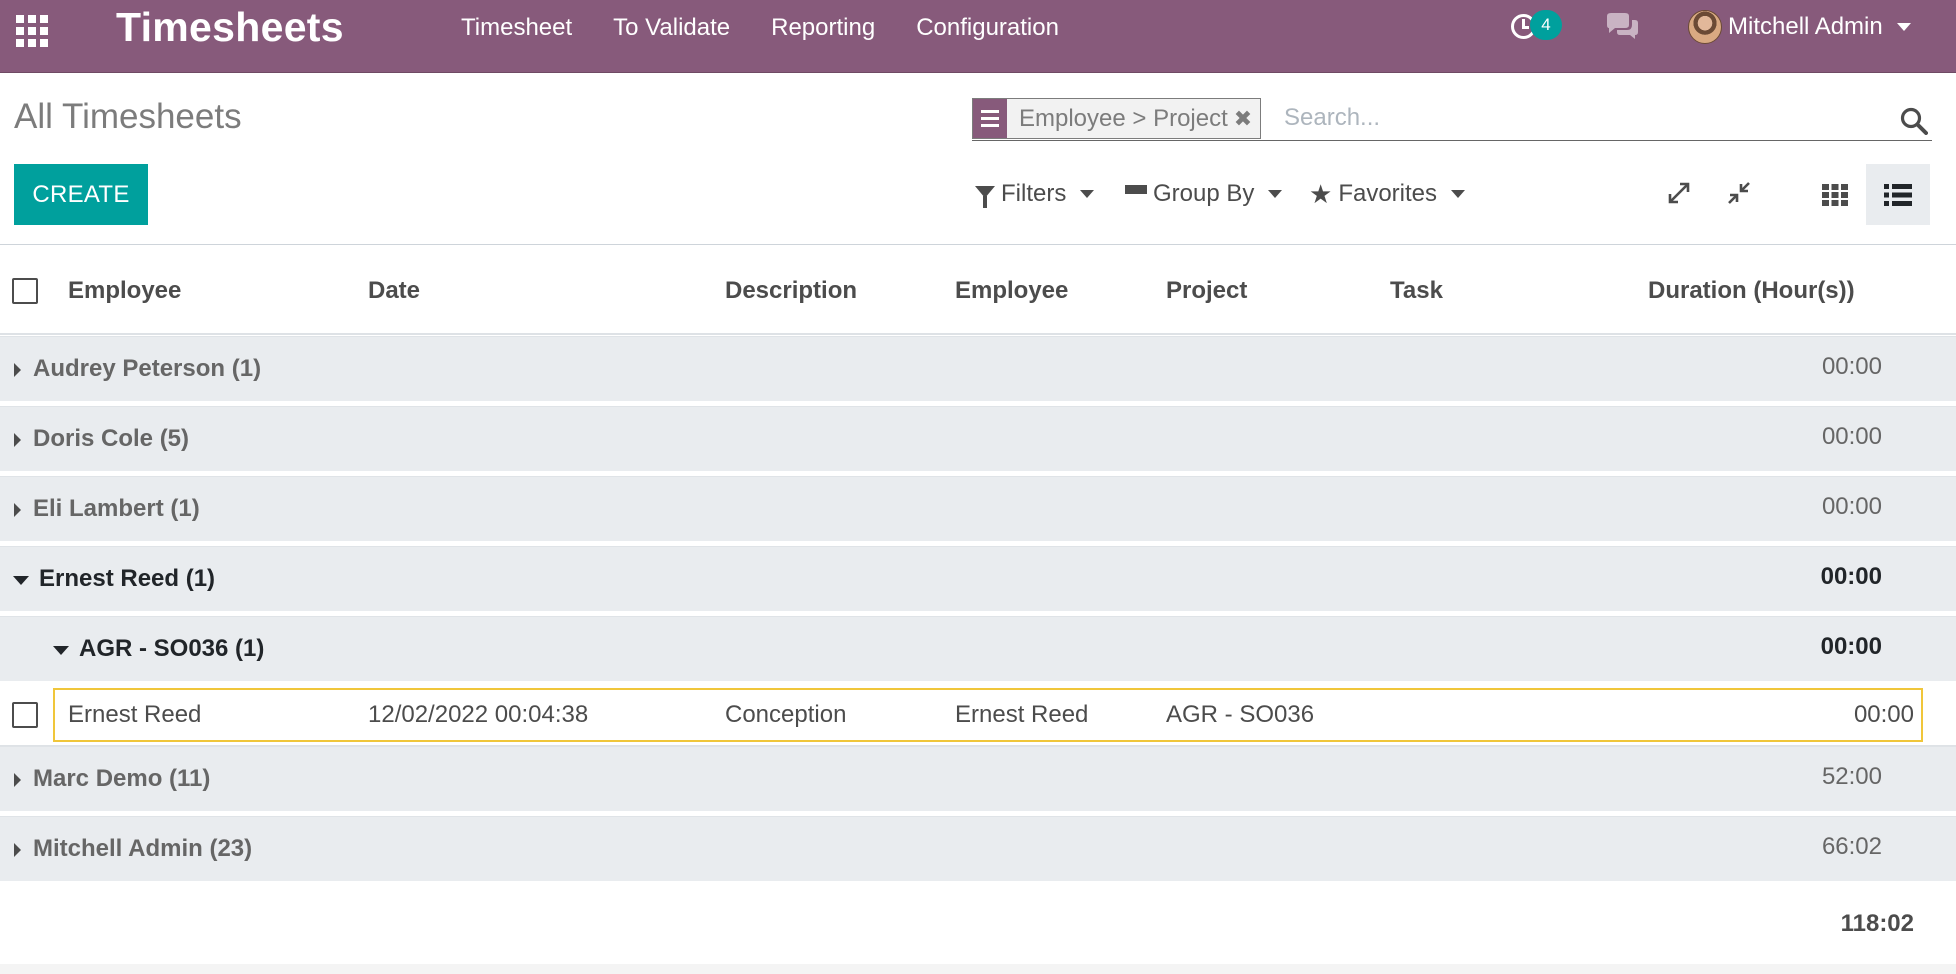 The width and height of the screenshot is (1956, 974). What do you see at coordinates (823, 28) in the screenshot?
I see `menu-reporting: Reporting` at bounding box center [823, 28].